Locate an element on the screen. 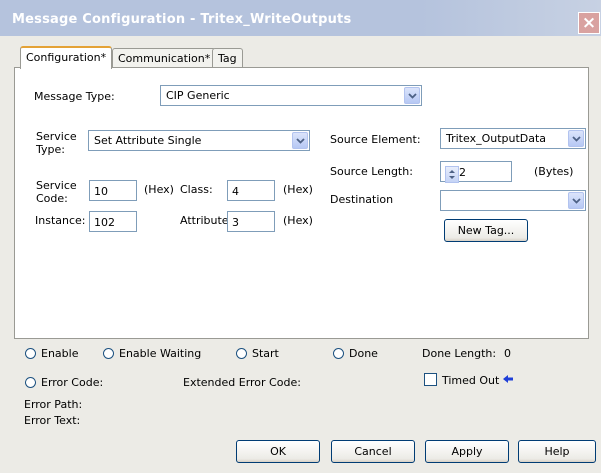 The image size is (601, 473). service-code-value: 10 is located at coordinates (101, 191).